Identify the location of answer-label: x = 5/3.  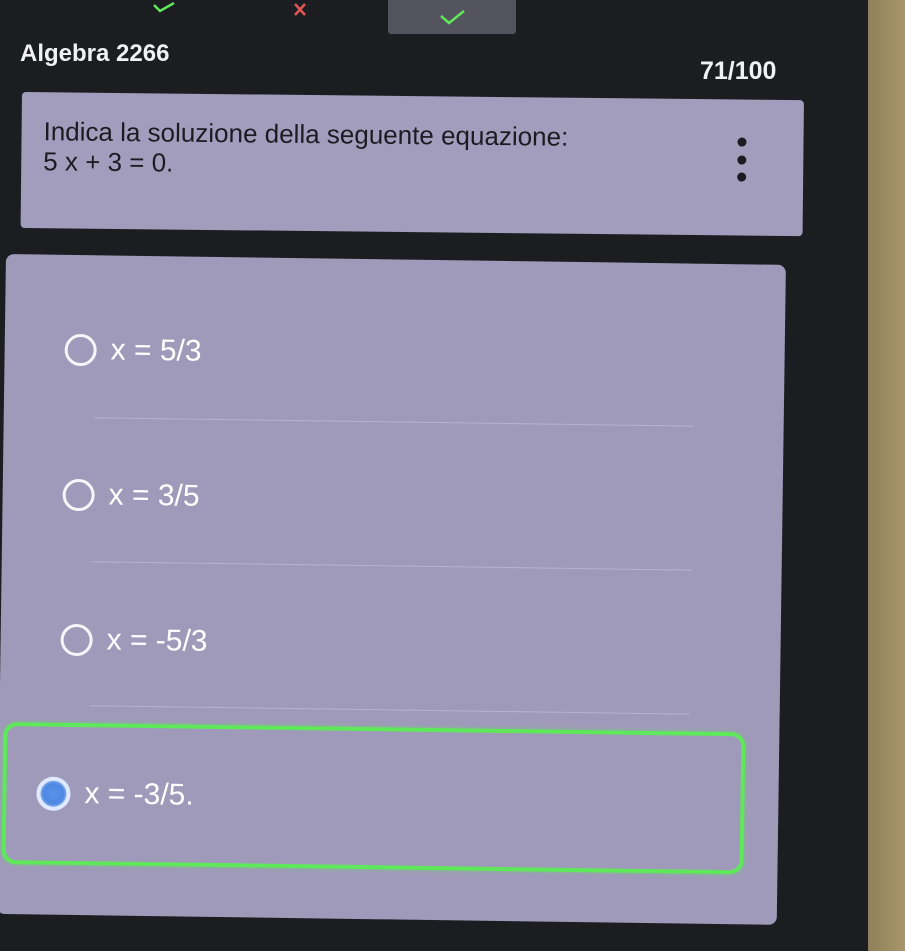
(156, 350).